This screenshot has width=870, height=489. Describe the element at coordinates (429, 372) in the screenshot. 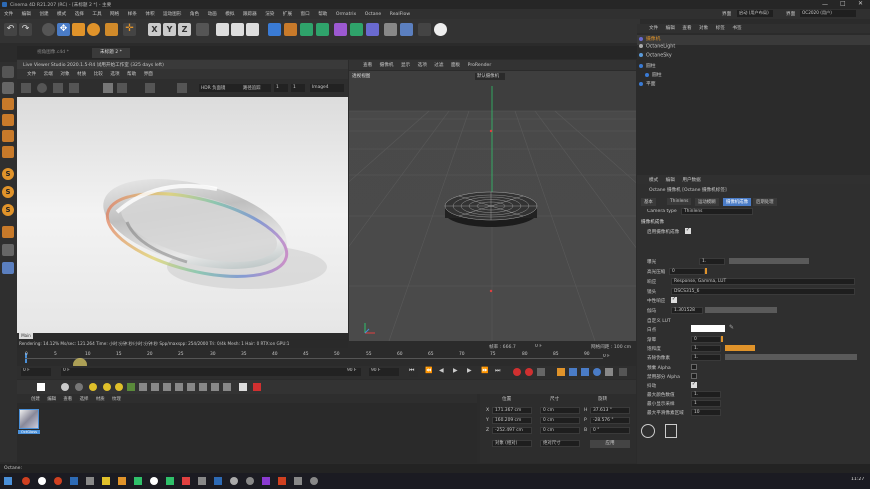

I see `prev-key-icon: ⏪` at that location.